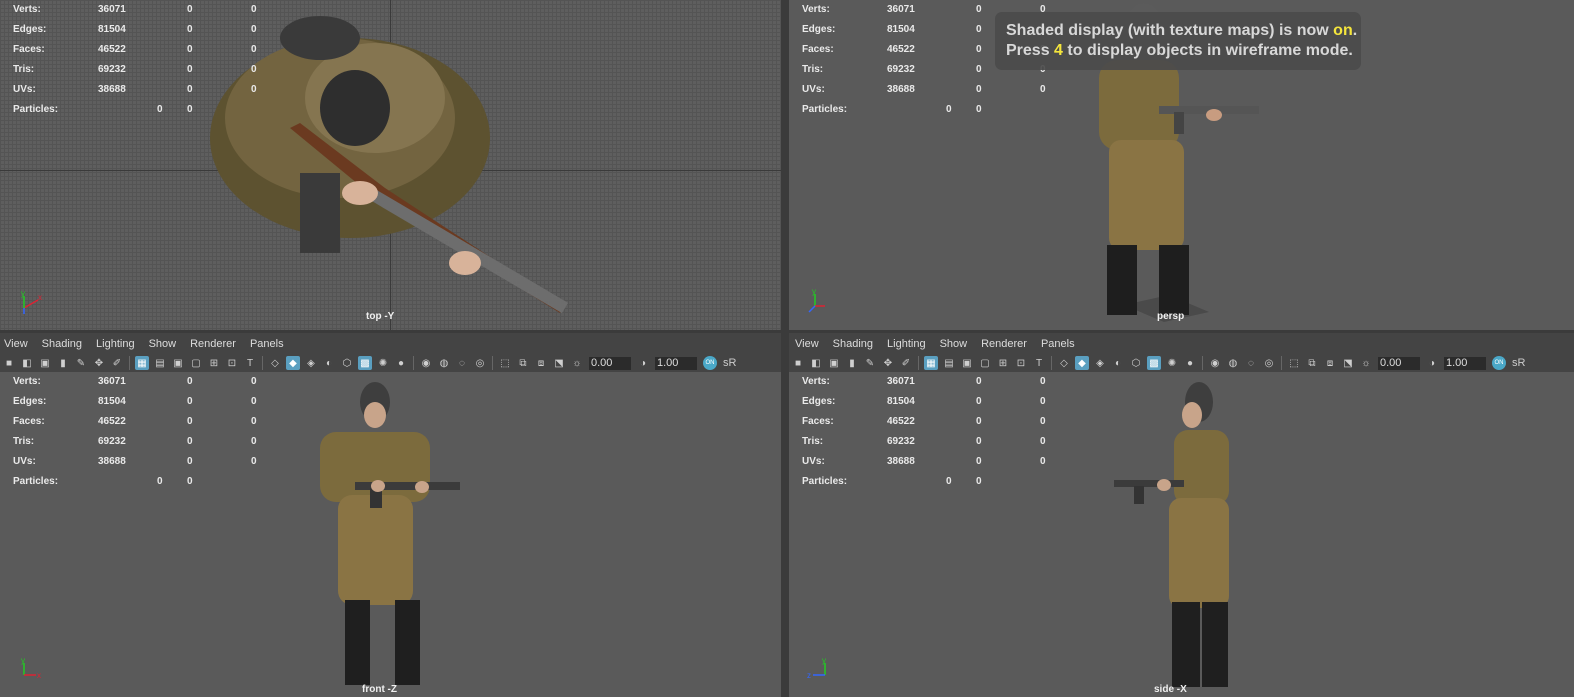  I want to click on verts-selected-count: 0, so click(254, 381).